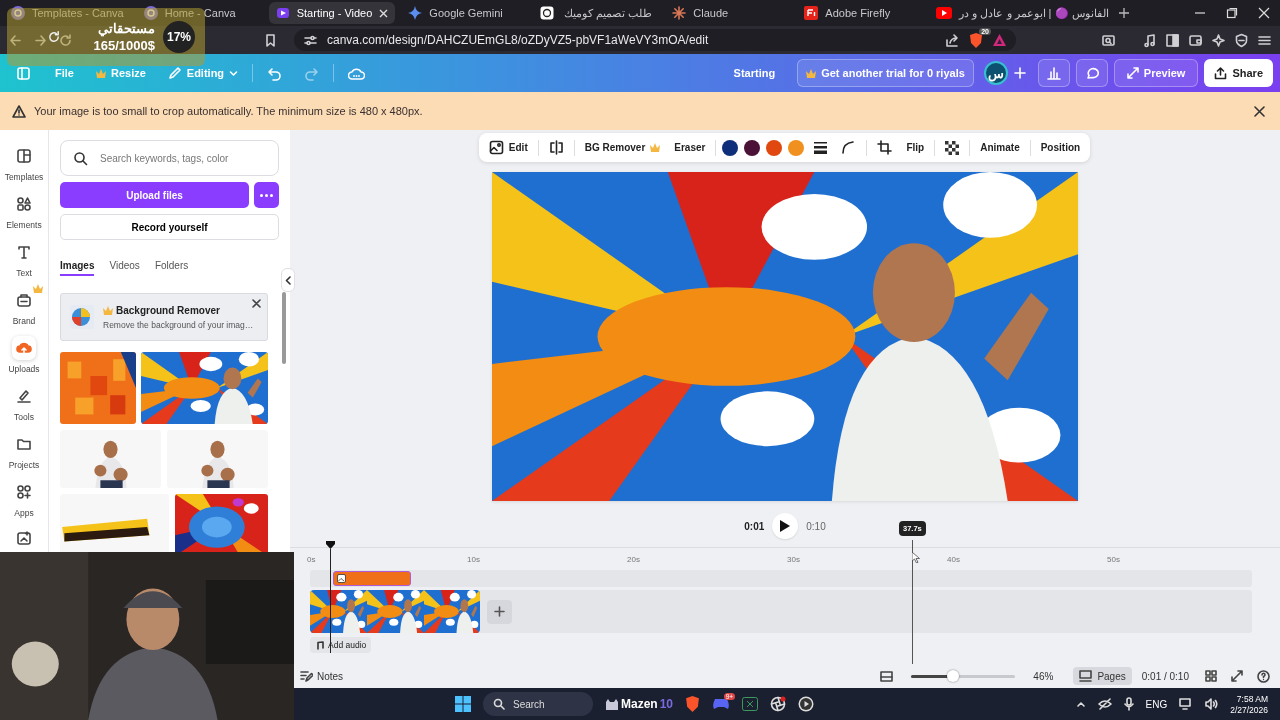 This screenshot has height=720, width=1280. What do you see at coordinates (124, 45) in the screenshot?
I see `earnings-amount: 165/1000$` at bounding box center [124, 45].